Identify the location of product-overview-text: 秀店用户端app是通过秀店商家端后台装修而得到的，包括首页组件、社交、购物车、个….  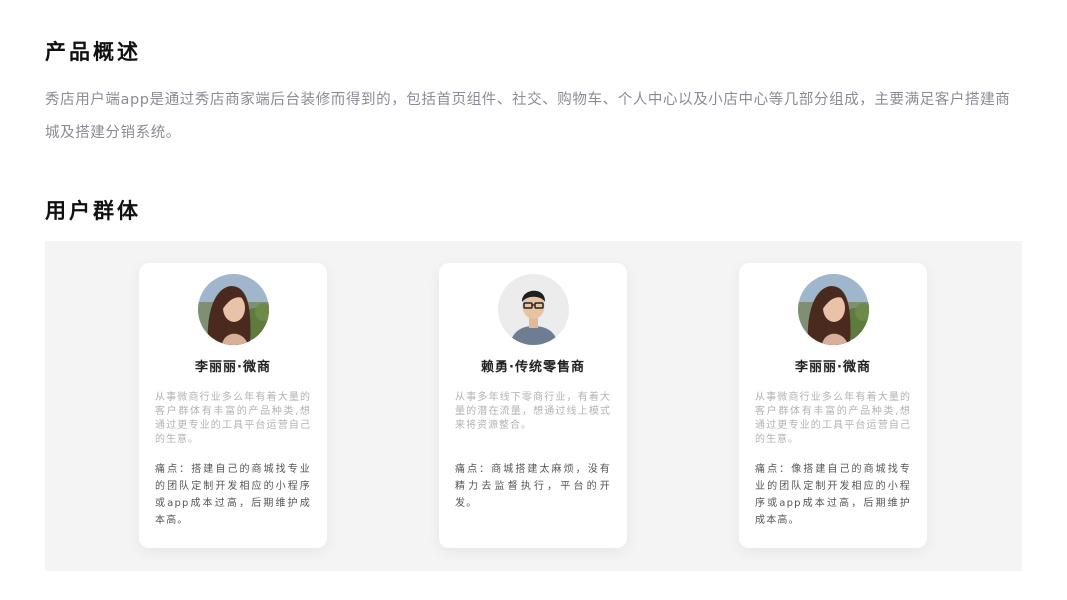
(528, 116).